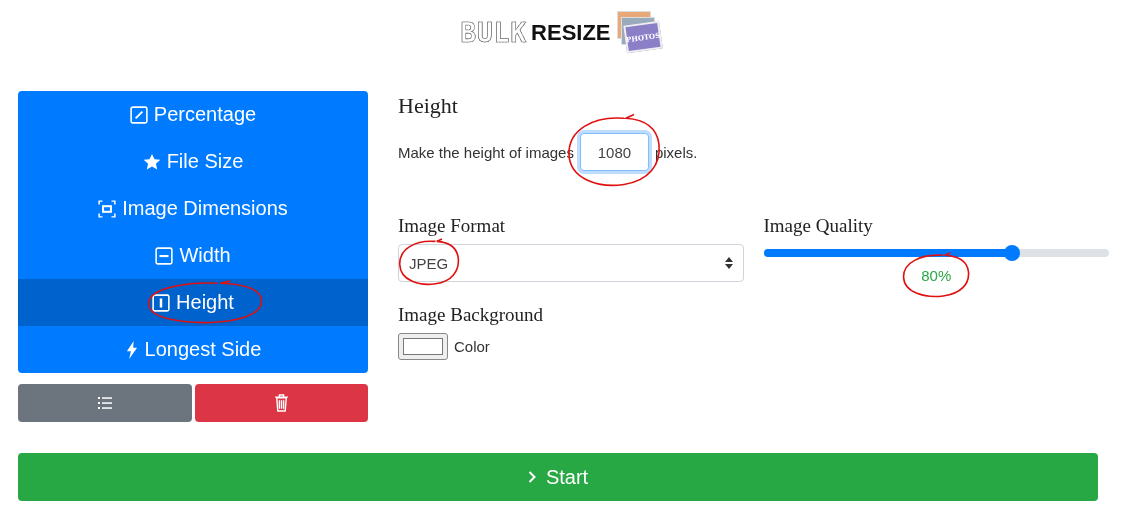  Describe the element at coordinates (138, 114) in the screenshot. I see `pencil-square-icon` at that location.